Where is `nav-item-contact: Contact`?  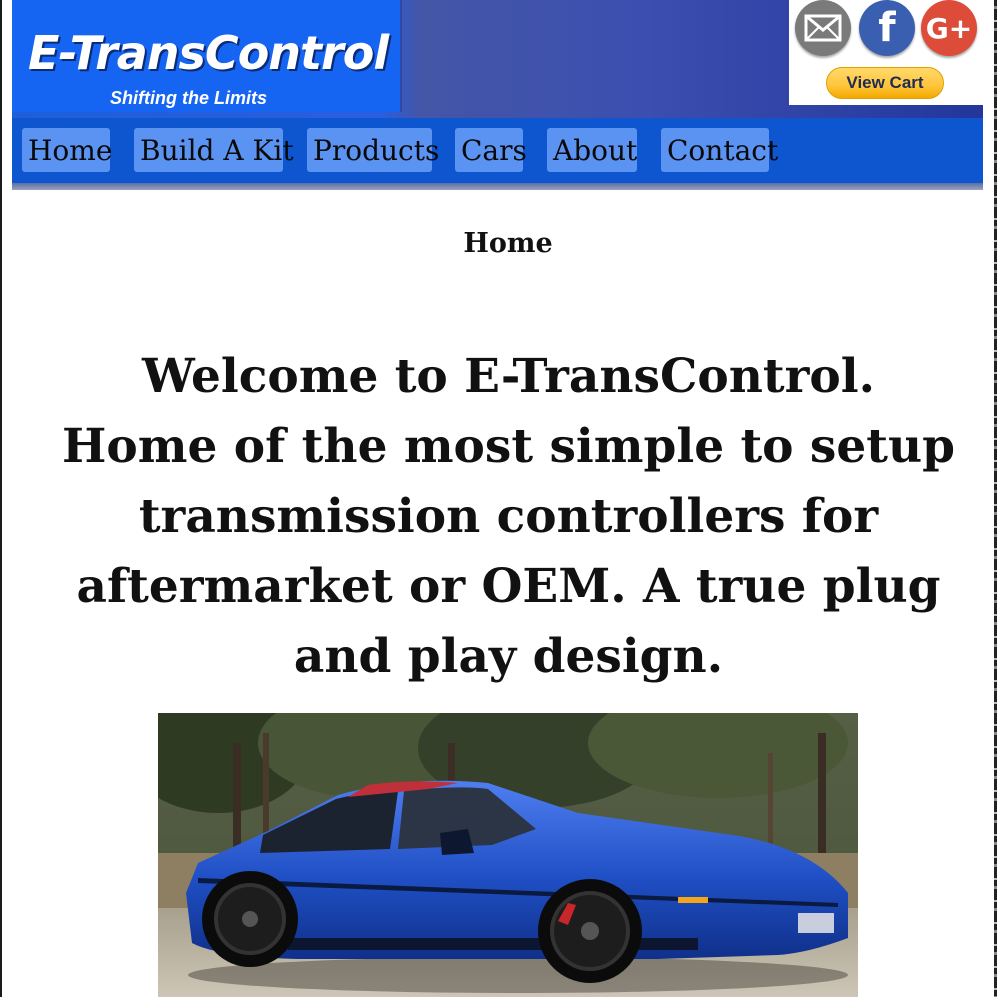 nav-item-contact: Contact is located at coordinates (719, 150).